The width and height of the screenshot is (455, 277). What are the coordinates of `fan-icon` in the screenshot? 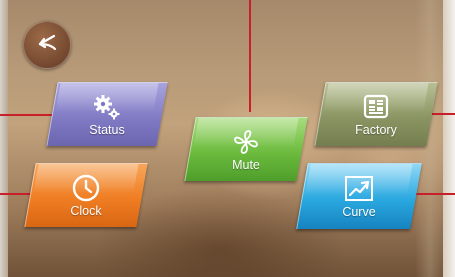 It's located at (246, 142).